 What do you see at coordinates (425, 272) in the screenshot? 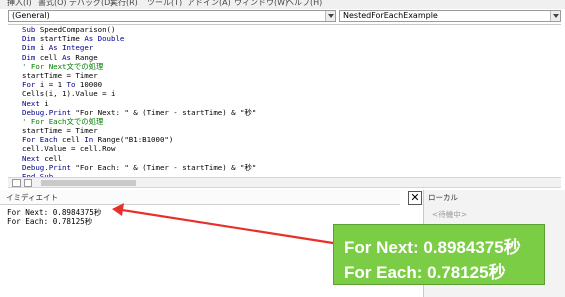
I see `callout-line-for-each: For Each: 0.78125秒` at bounding box center [425, 272].